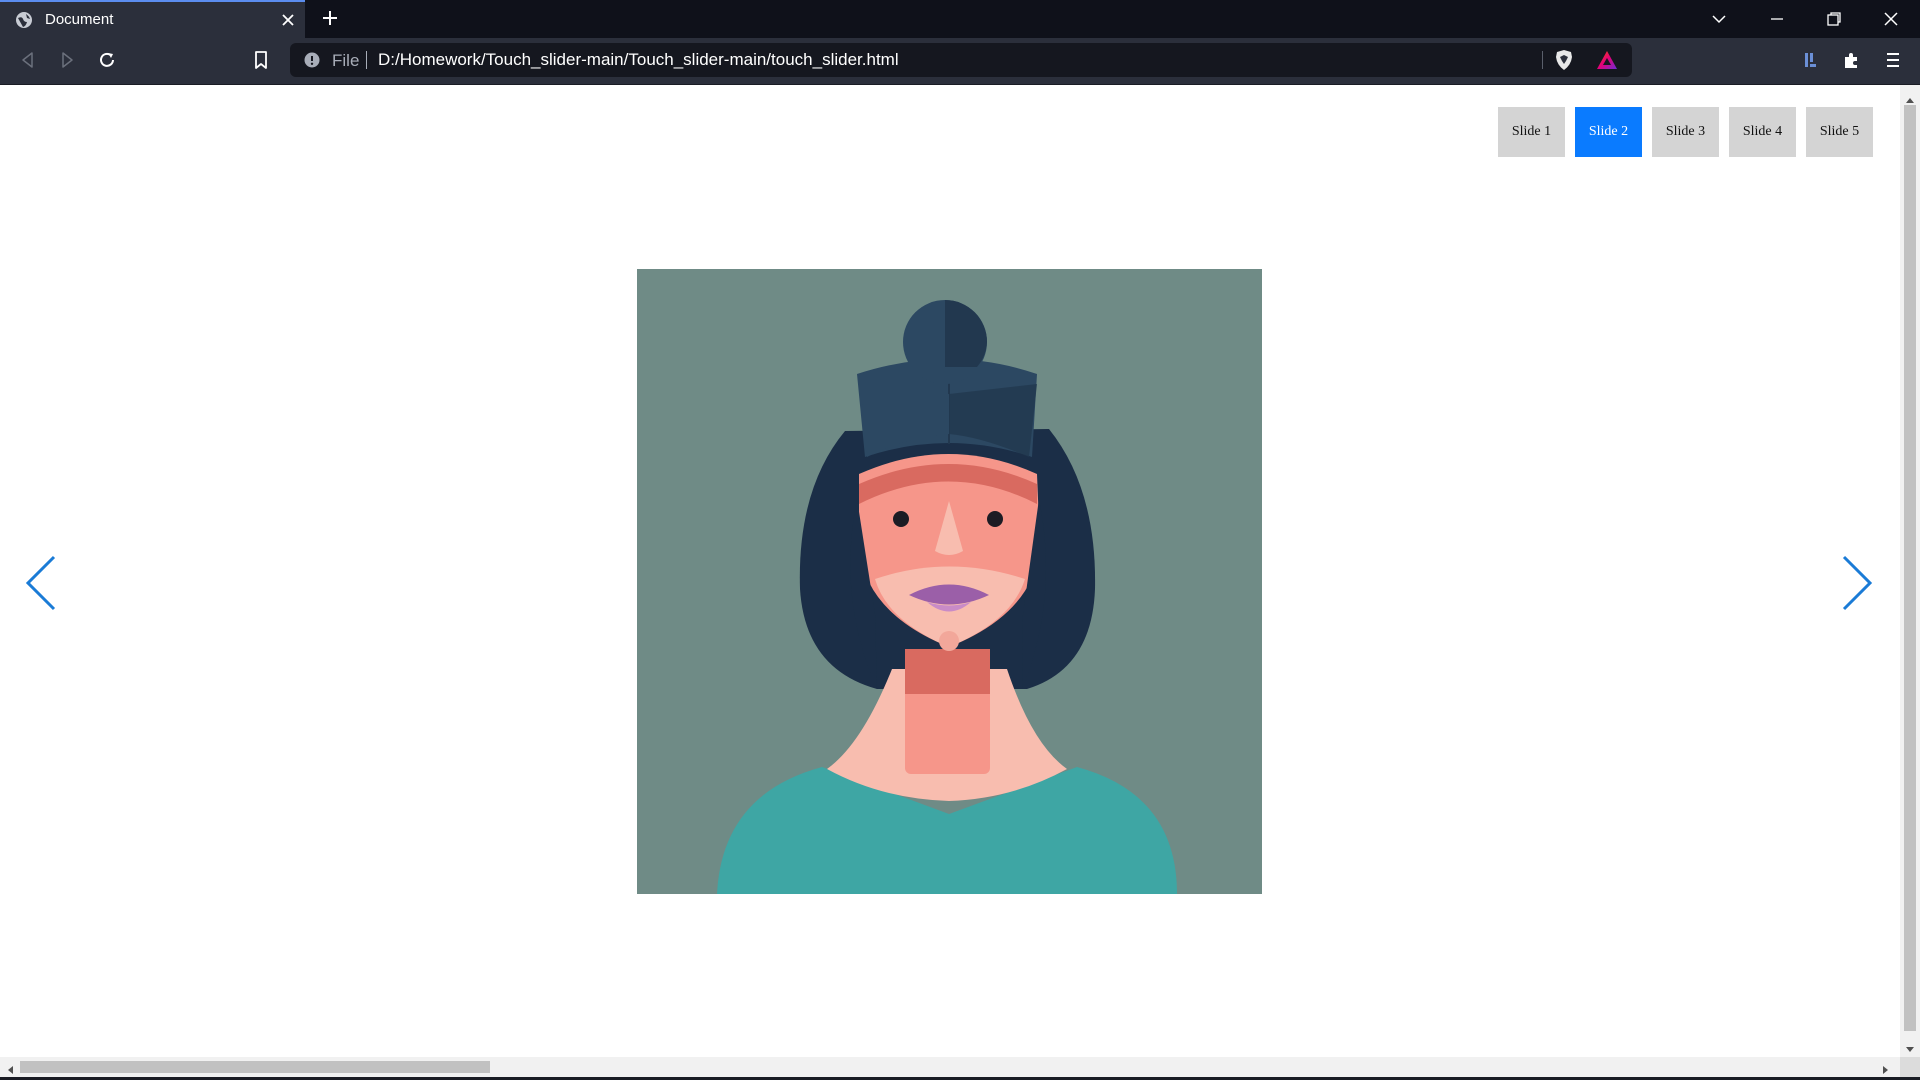 Image resolution: width=1920 pixels, height=1080 pixels. Describe the element at coordinates (40, 585) in the screenshot. I see `previous-slide-chevron-left-icon` at that location.